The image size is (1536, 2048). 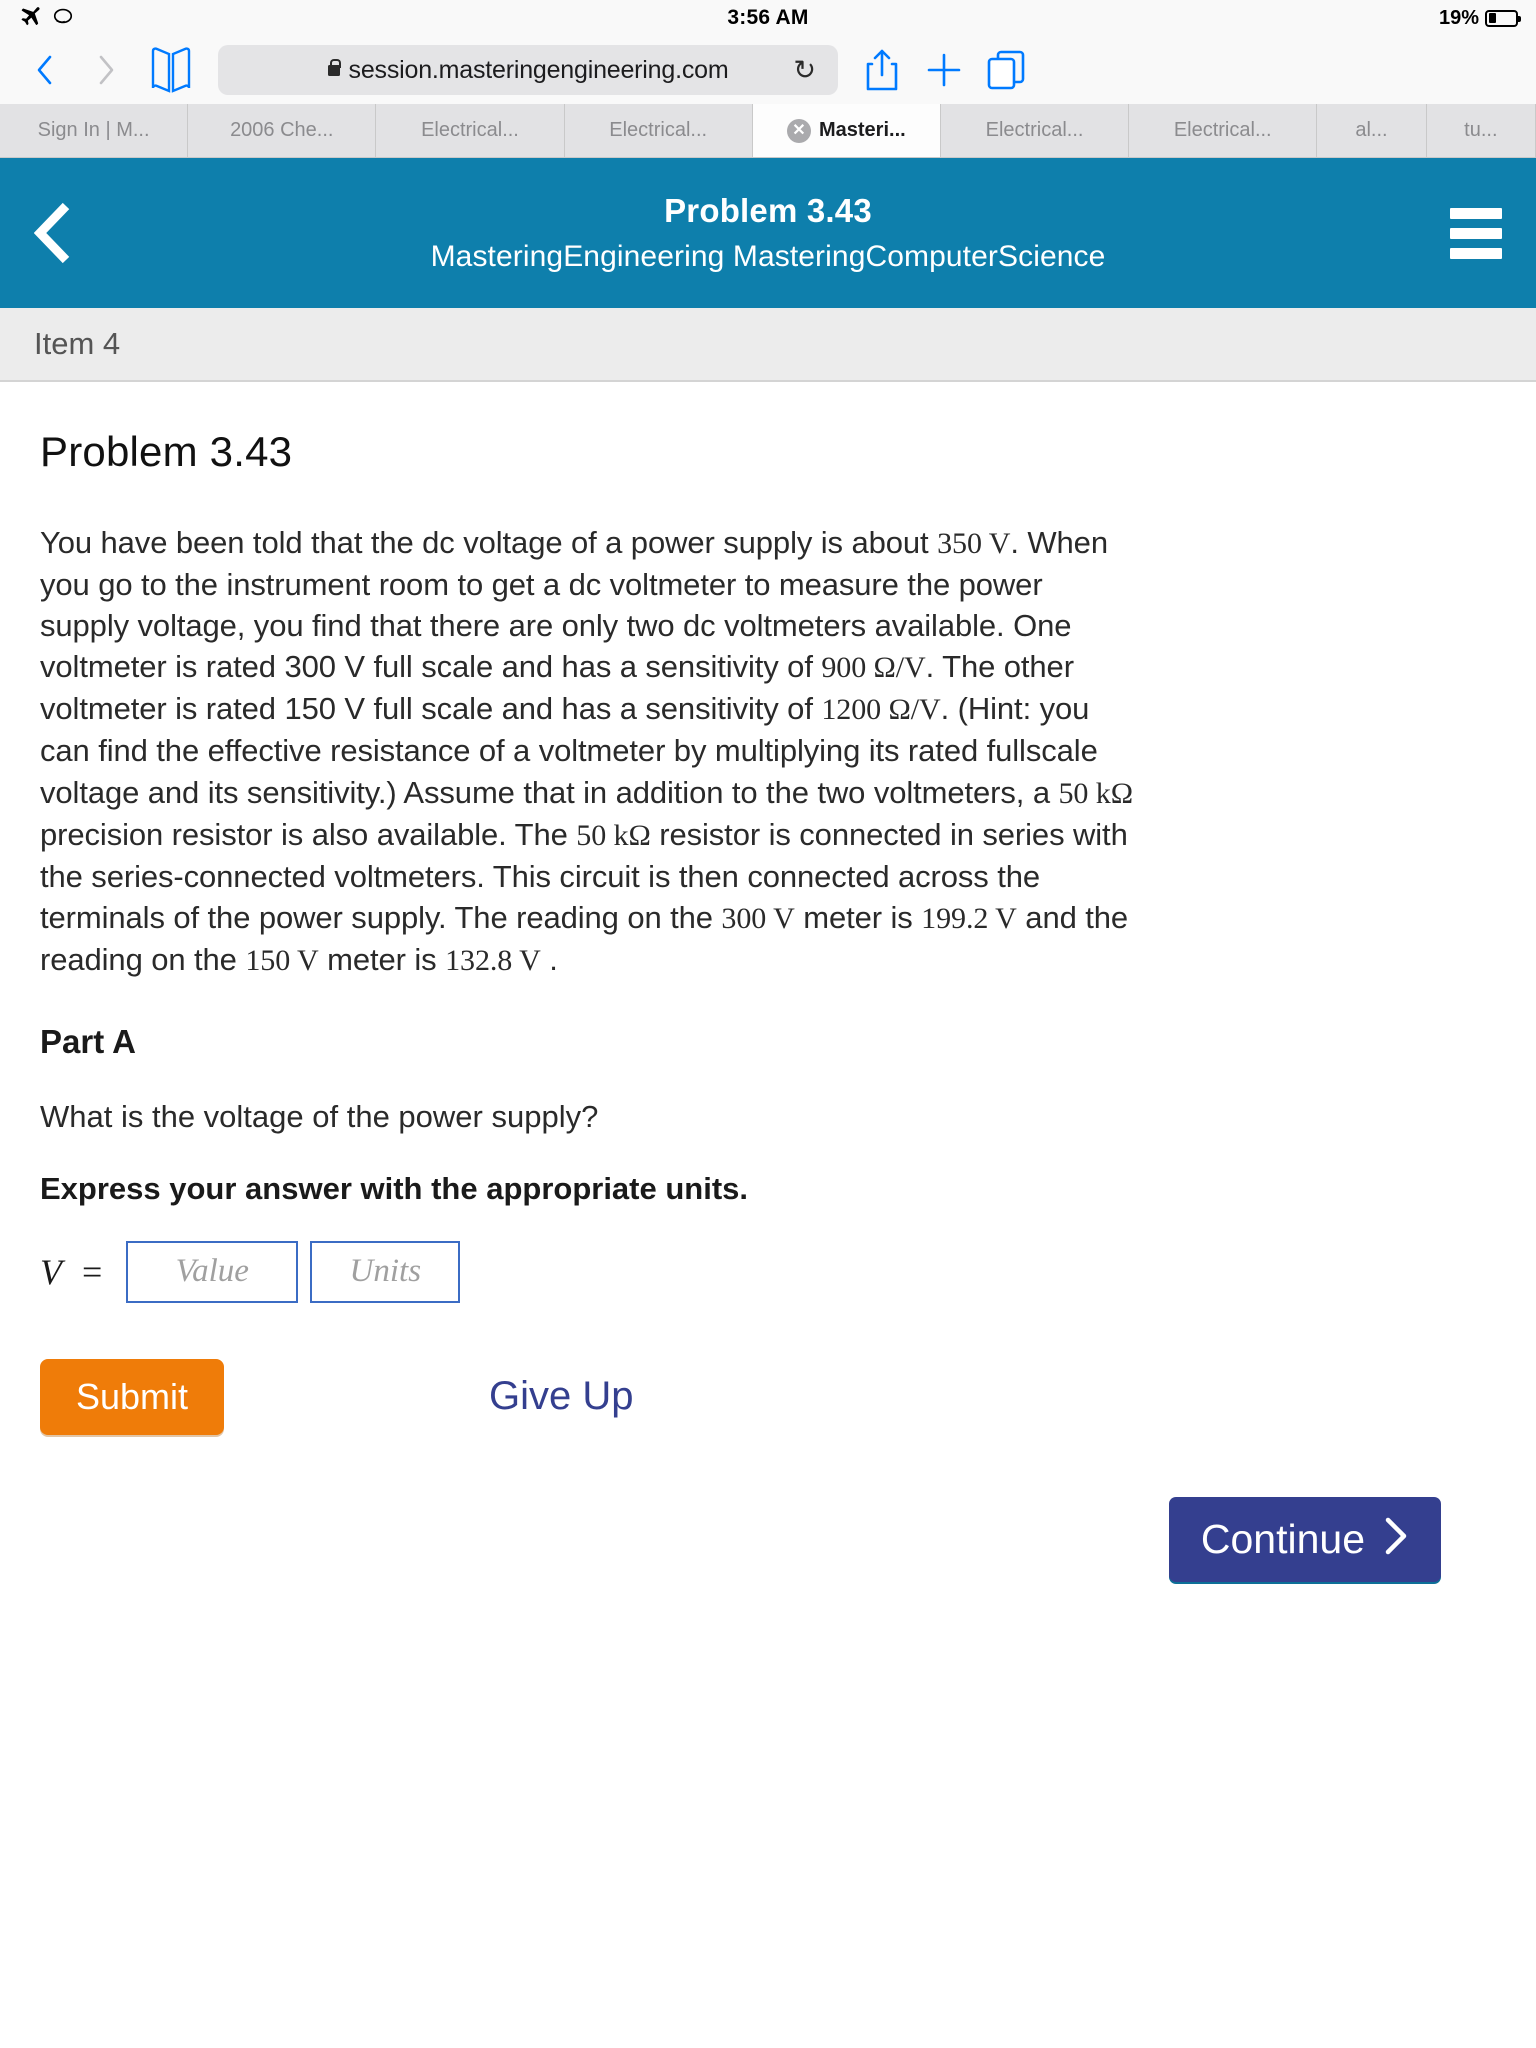 I want to click on give-up-button: Give Up, so click(x=561, y=1396).